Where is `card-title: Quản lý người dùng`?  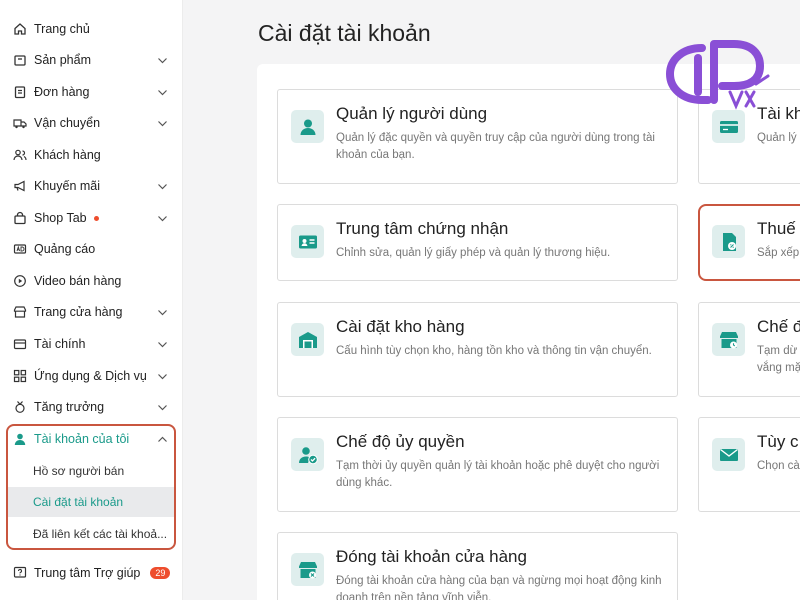 card-title: Quản lý người dùng is located at coordinates (412, 113).